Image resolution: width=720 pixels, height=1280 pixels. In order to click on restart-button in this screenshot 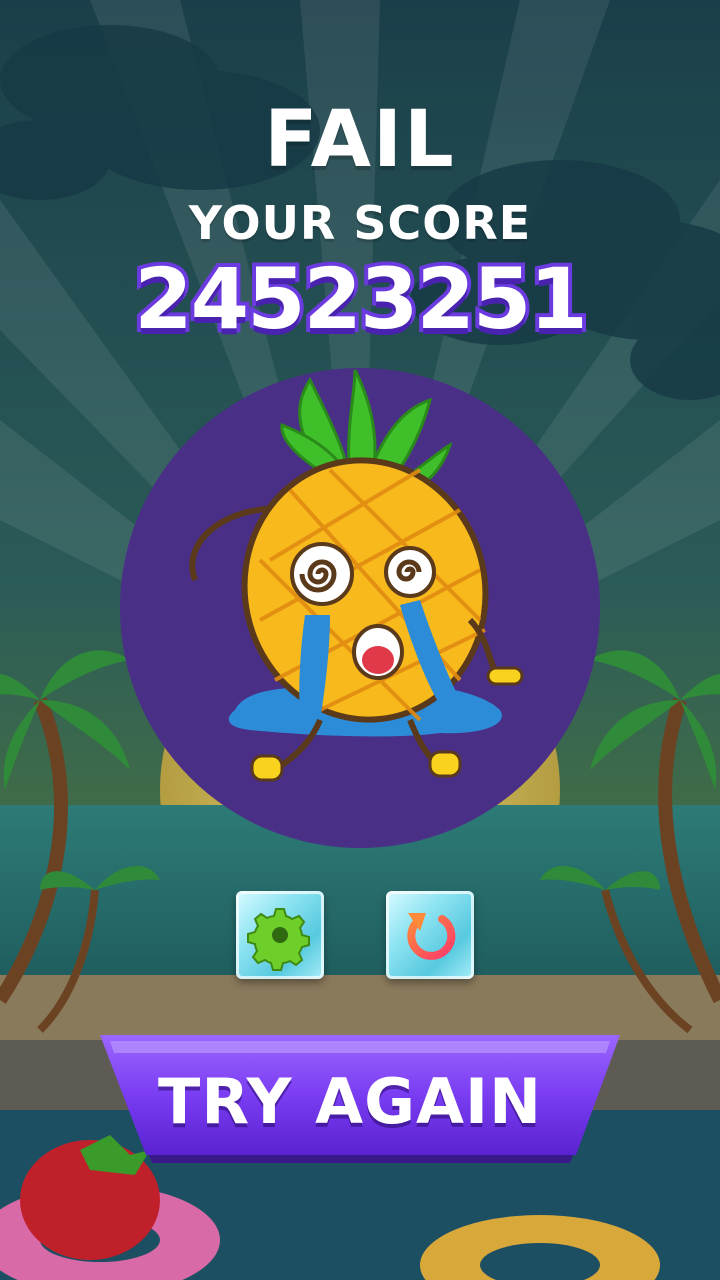, I will do `click(430, 935)`.